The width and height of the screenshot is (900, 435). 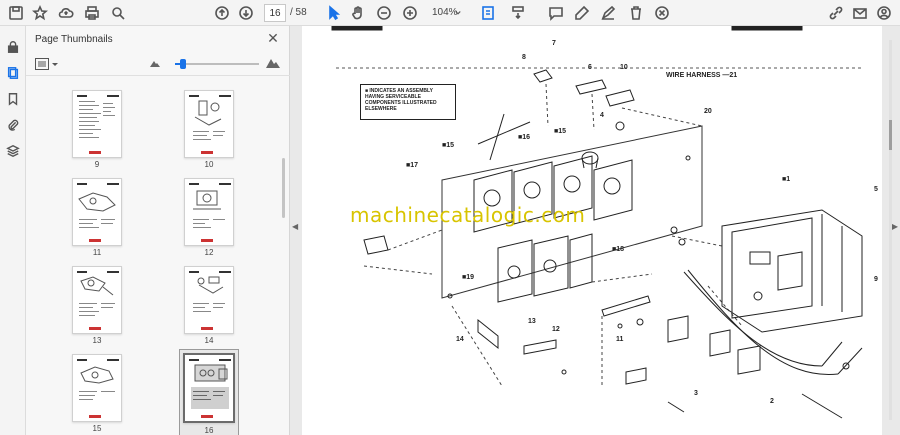 I want to click on options-menu-icon, so click(x=42, y=64).